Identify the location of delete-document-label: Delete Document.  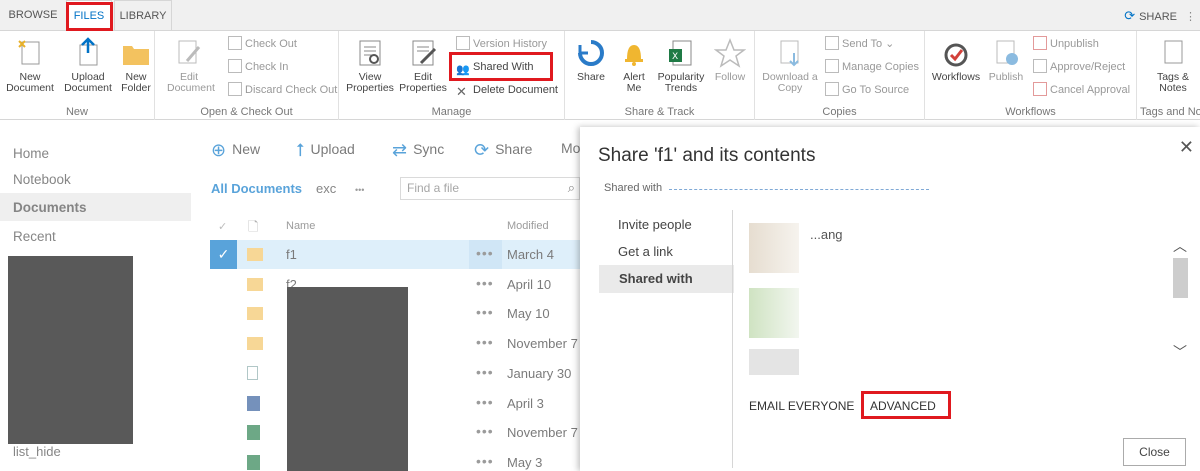
(515, 90).